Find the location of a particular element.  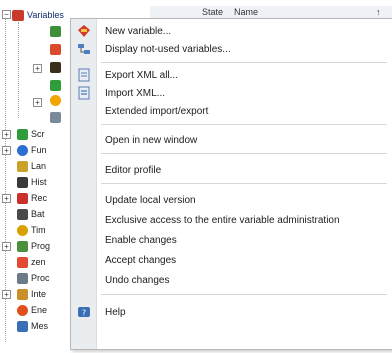

tree-node-label: Lan is located at coordinates (39, 166).